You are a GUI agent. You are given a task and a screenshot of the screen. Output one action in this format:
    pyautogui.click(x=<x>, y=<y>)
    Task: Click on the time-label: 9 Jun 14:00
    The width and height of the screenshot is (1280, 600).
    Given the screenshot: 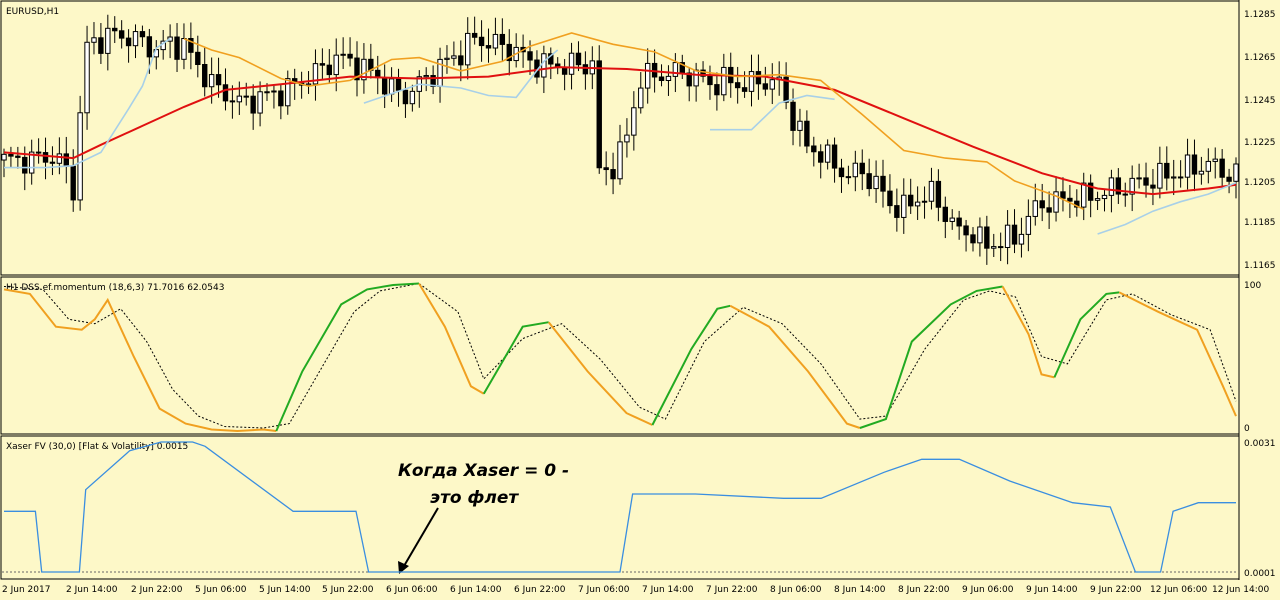 What is the action you would take?
    pyautogui.click(x=1052, y=590)
    